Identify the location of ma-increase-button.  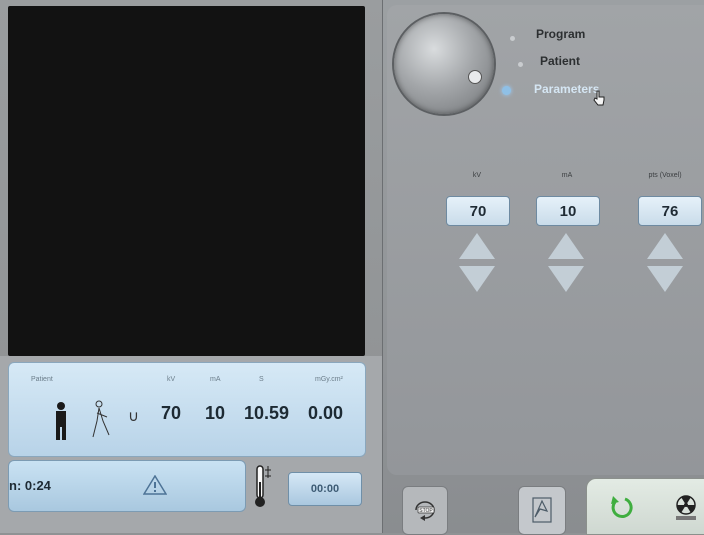
(566, 246).